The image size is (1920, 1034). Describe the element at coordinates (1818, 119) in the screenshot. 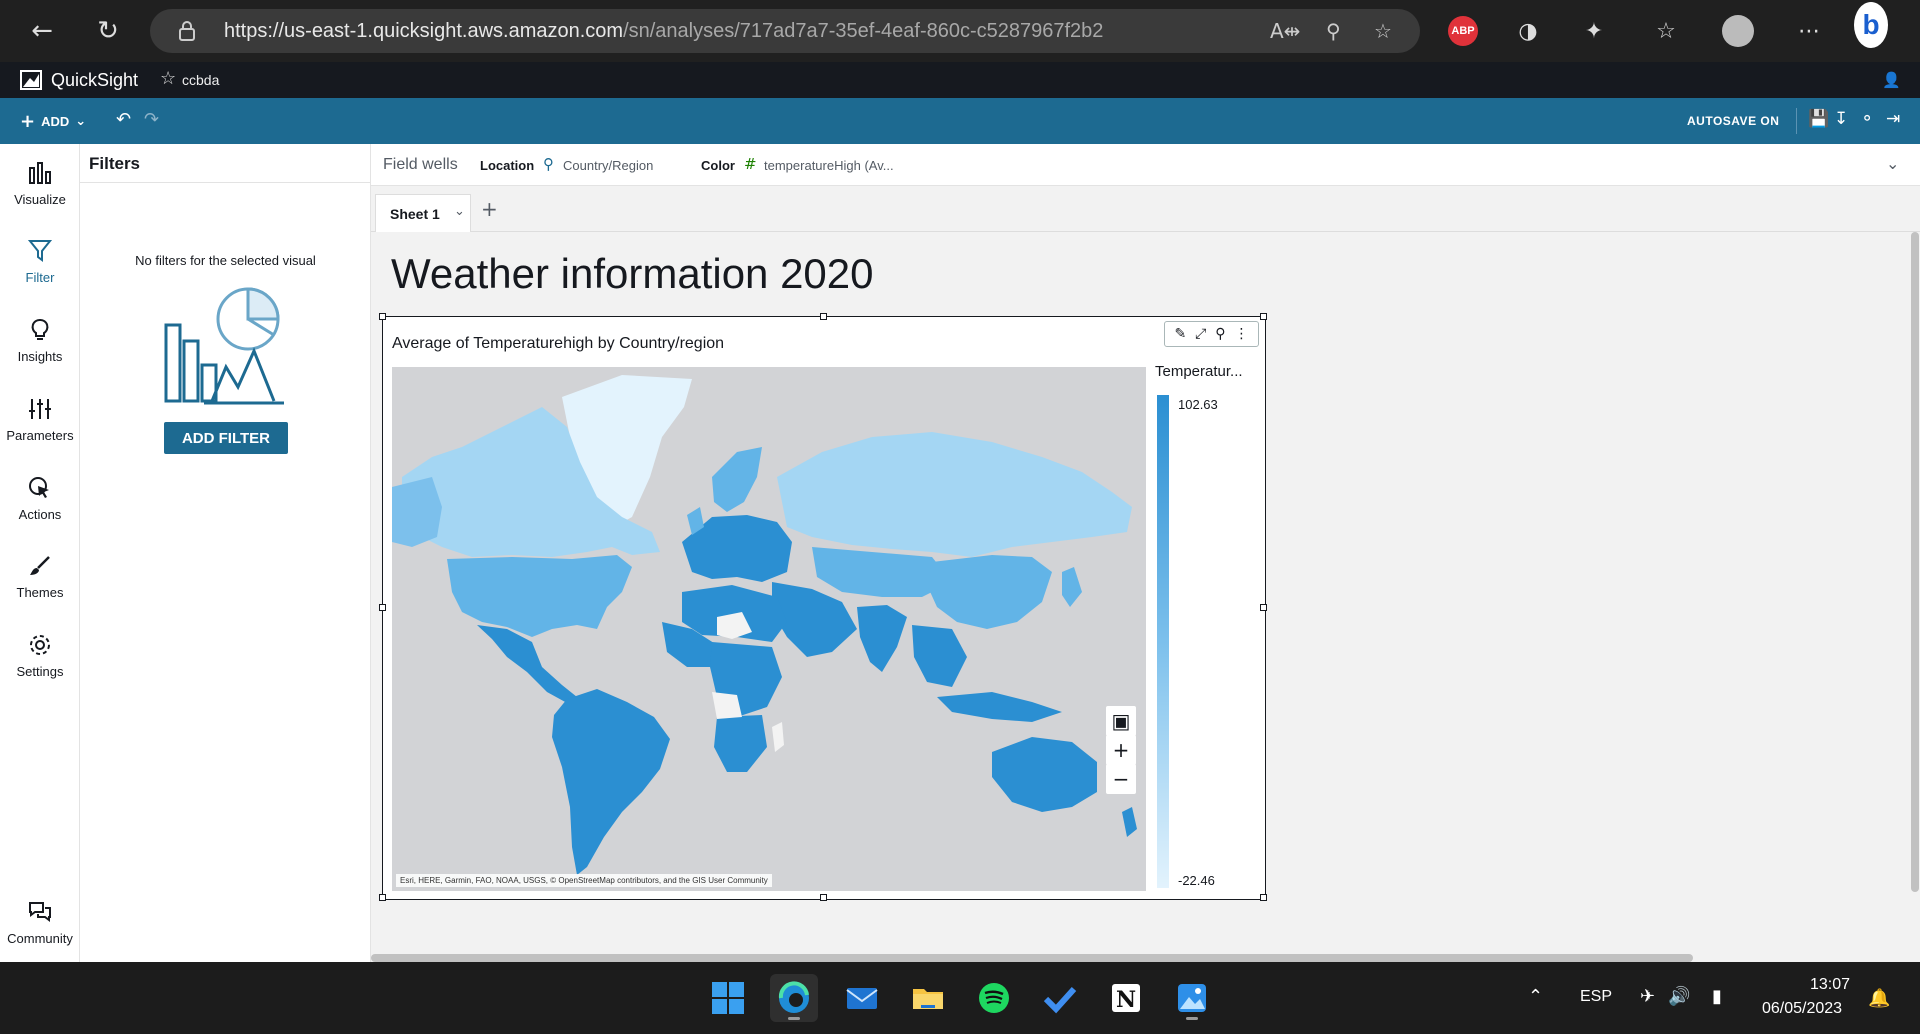

I see `save-icon: 💾` at that location.